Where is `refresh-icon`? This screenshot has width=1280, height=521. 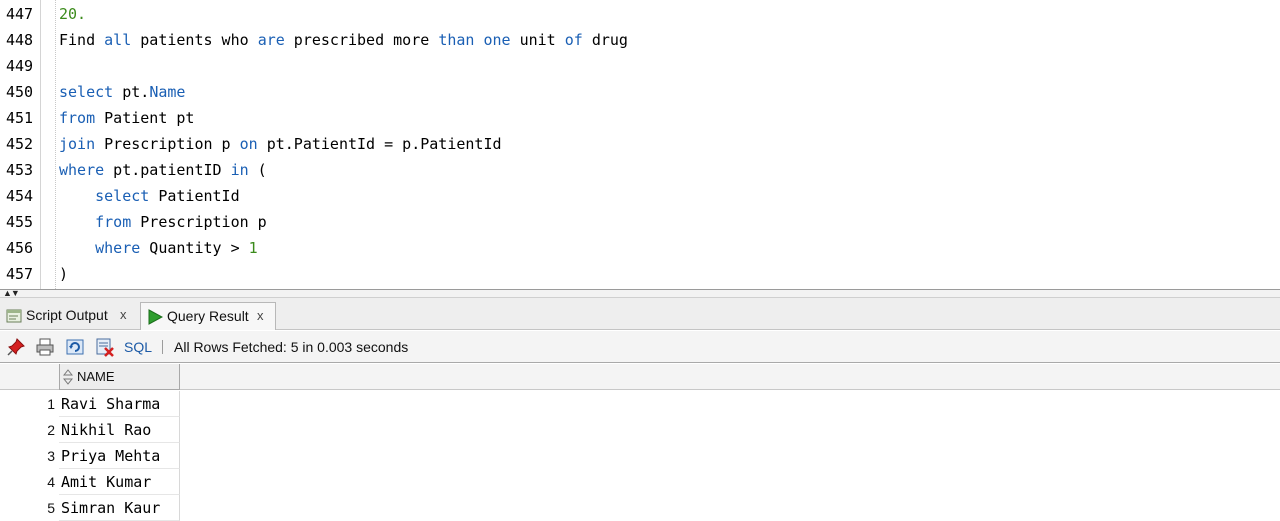 refresh-icon is located at coordinates (75, 347).